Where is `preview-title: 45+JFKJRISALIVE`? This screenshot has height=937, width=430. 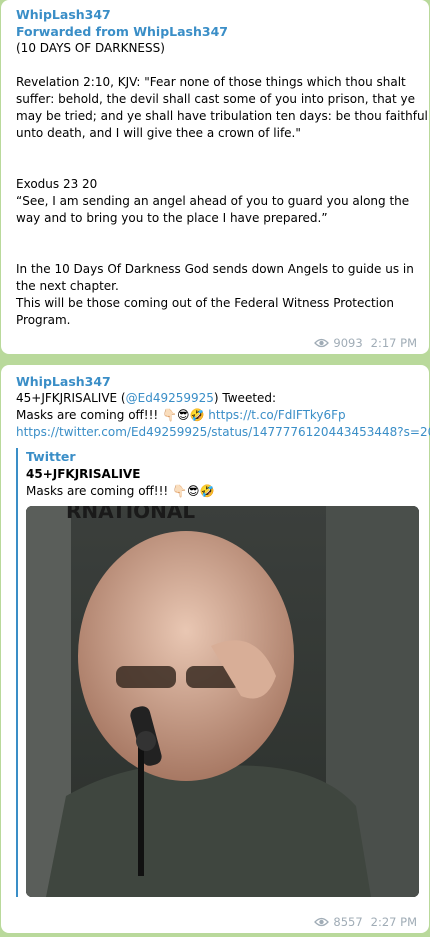
preview-title: 45+JFKJRISALIVE is located at coordinates (83, 474).